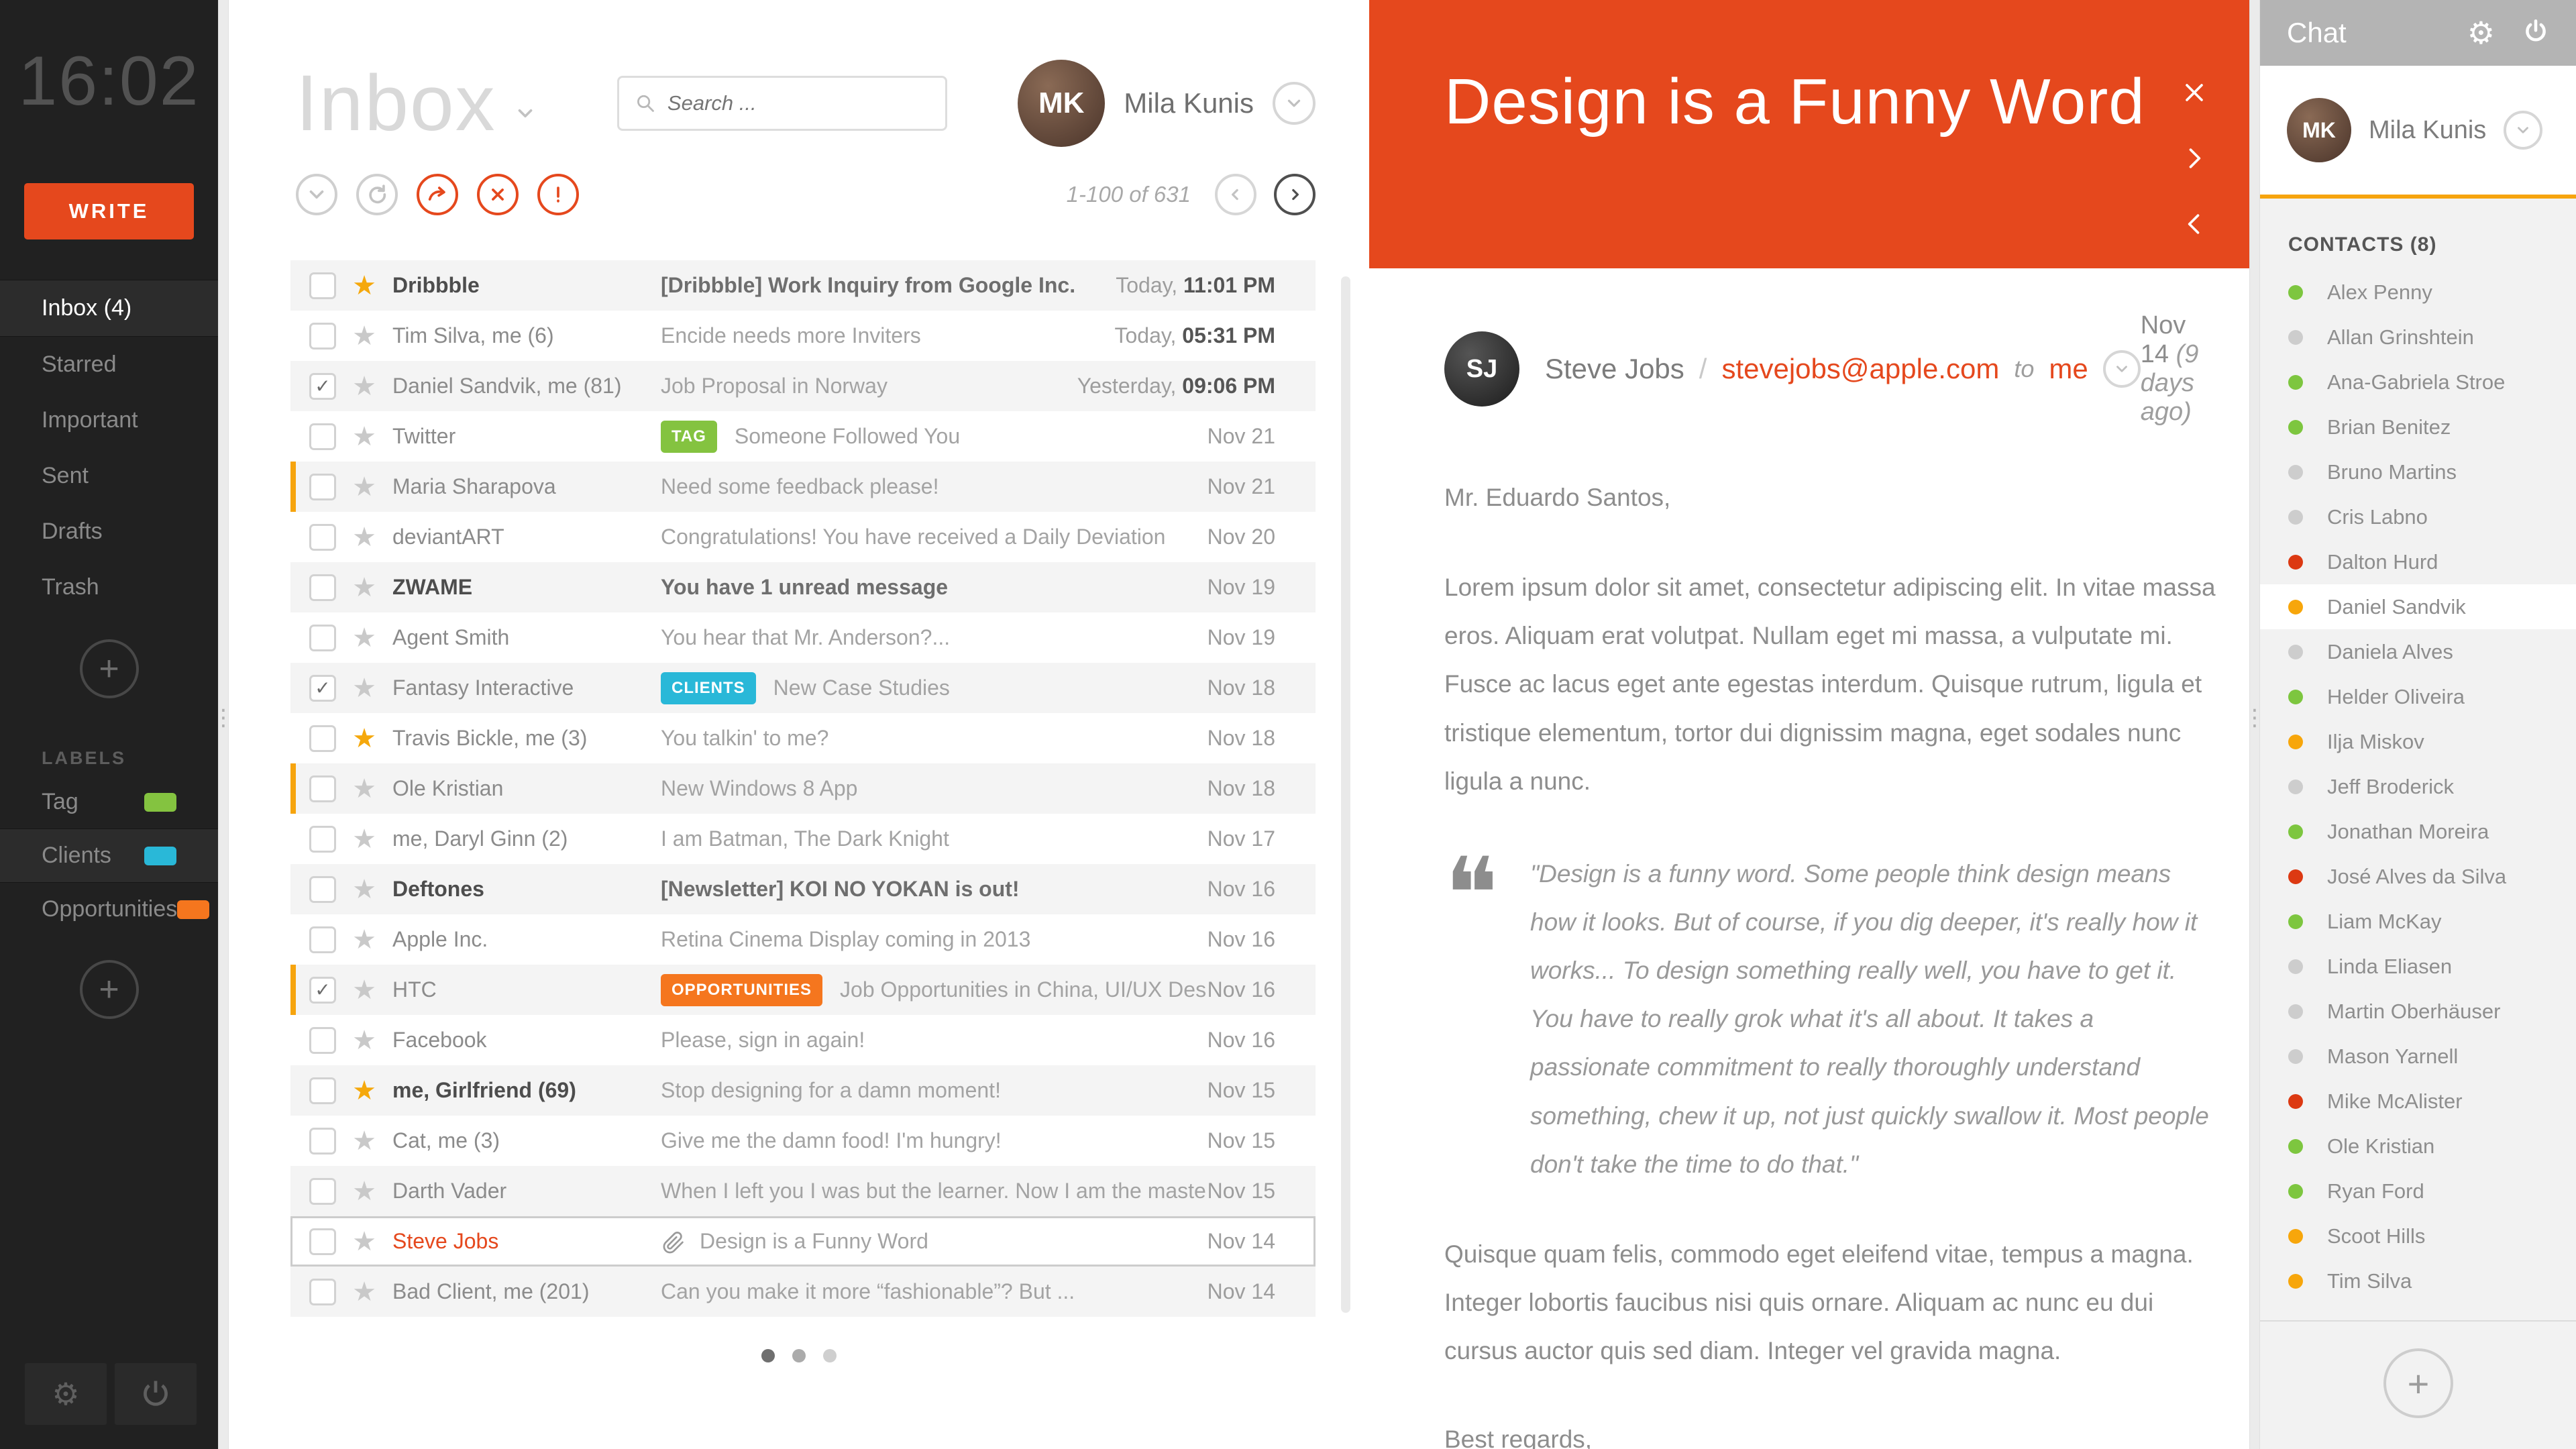  What do you see at coordinates (2418, 1146) in the screenshot?
I see `contact-item-ole-kristian: Ole Kristian` at bounding box center [2418, 1146].